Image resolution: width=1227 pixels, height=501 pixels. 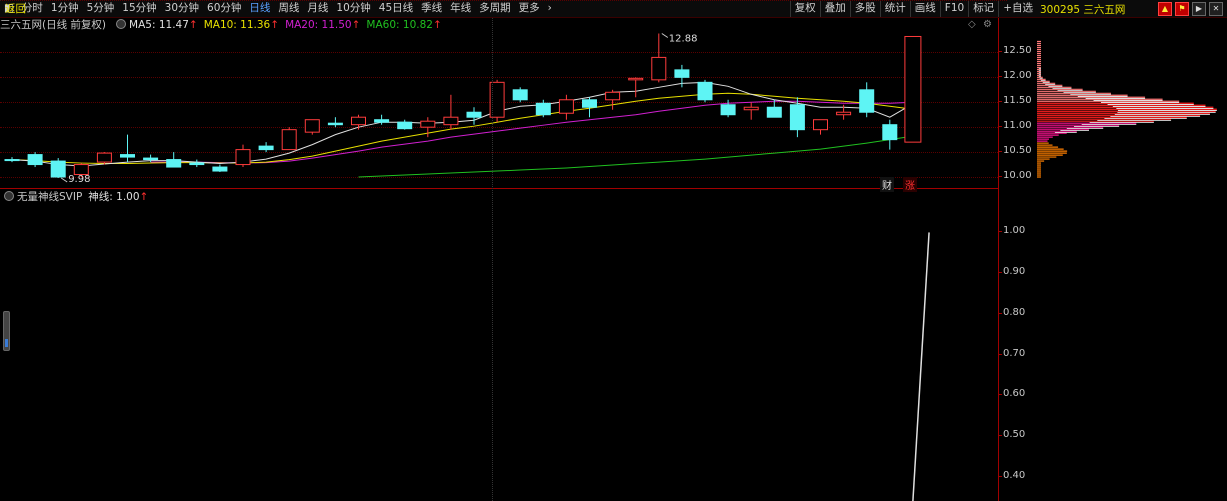 What do you see at coordinates (6, 331) in the screenshot?
I see `scroll-handle` at bounding box center [6, 331].